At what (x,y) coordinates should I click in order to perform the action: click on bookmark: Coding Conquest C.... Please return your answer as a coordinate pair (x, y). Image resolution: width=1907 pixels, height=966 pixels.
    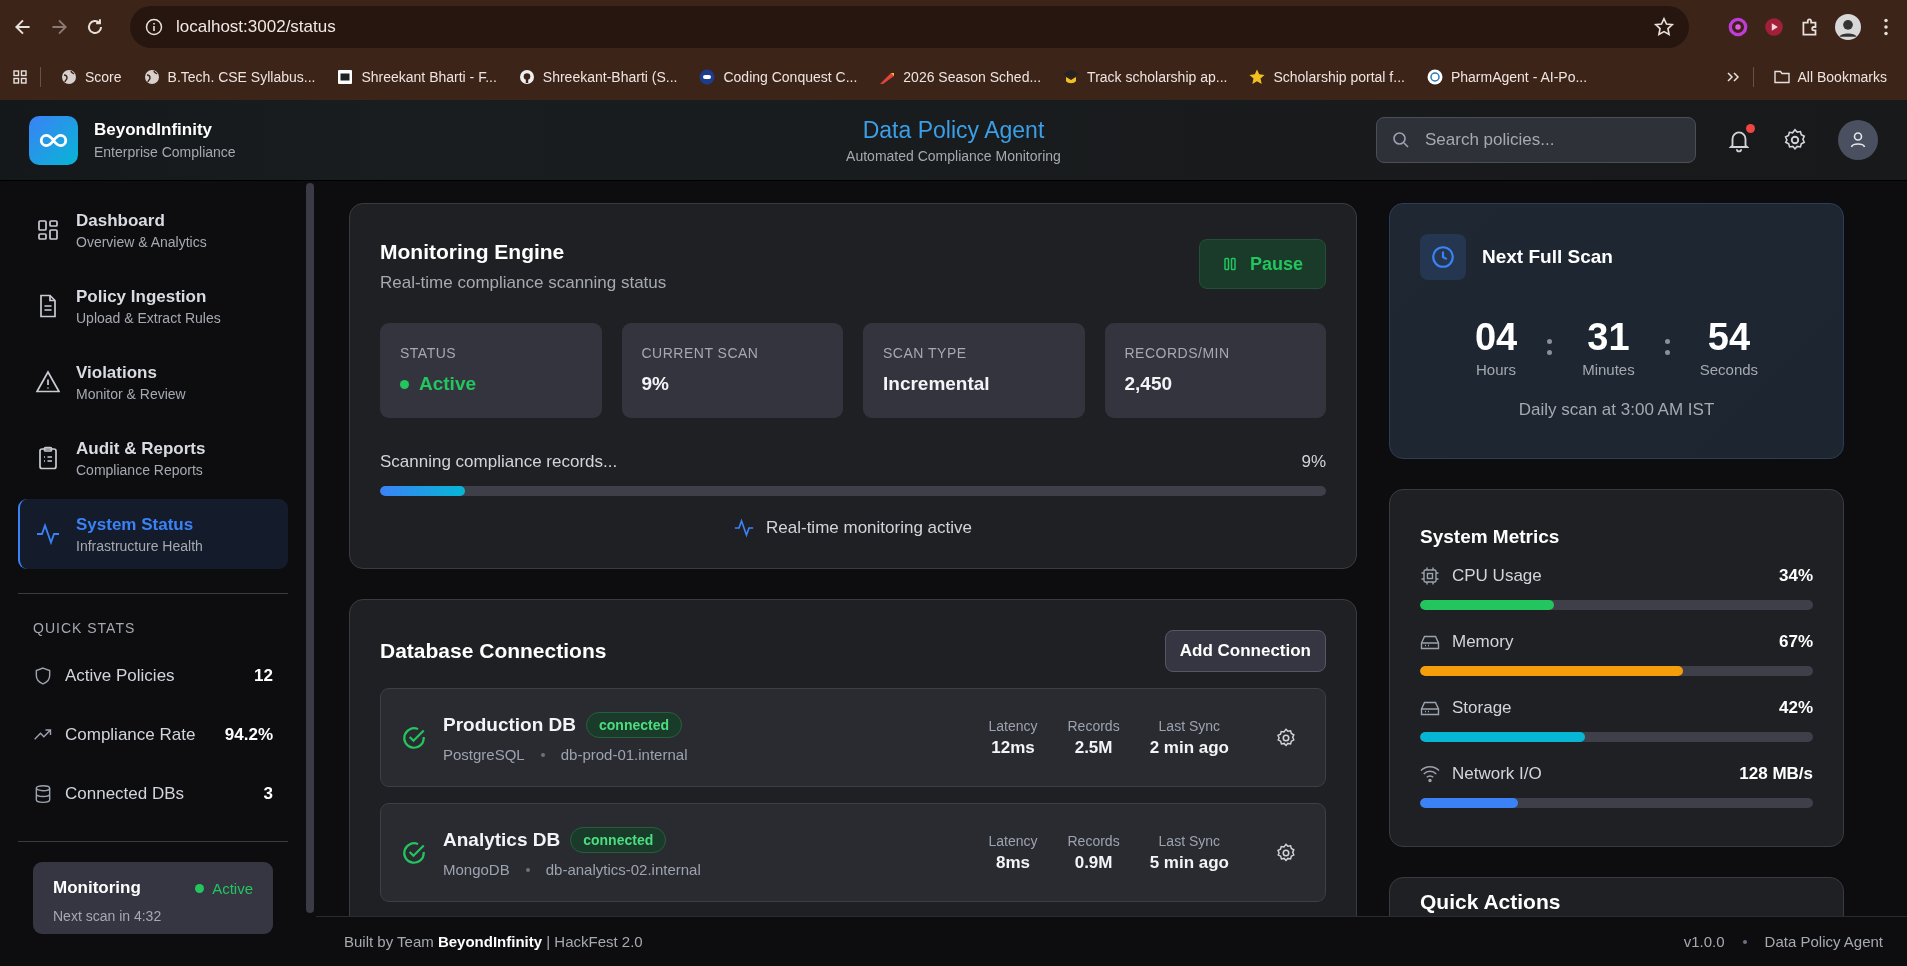
    Looking at the image, I should click on (778, 77).